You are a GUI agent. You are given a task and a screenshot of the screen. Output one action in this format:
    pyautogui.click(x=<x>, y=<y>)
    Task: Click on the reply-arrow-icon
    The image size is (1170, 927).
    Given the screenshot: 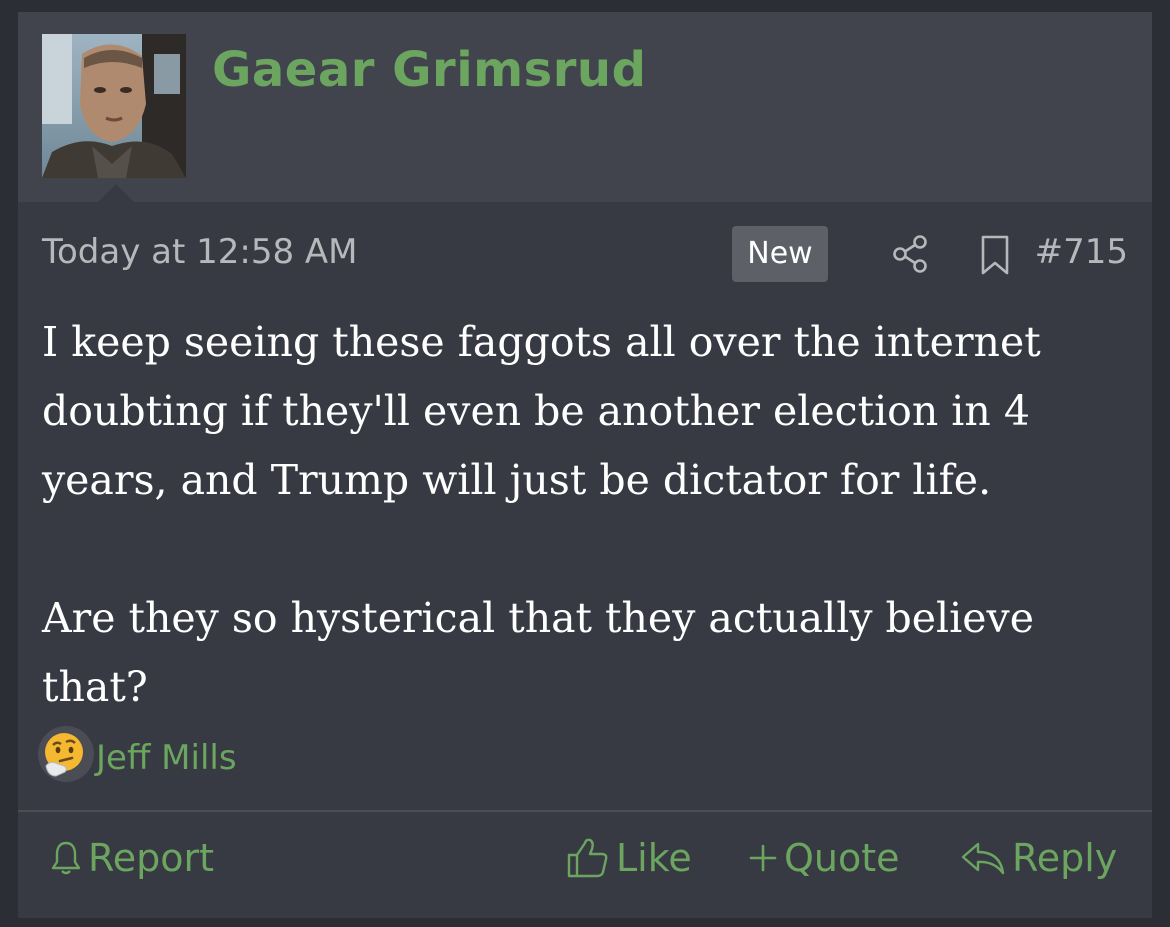 What is the action you would take?
    pyautogui.click(x=983, y=858)
    